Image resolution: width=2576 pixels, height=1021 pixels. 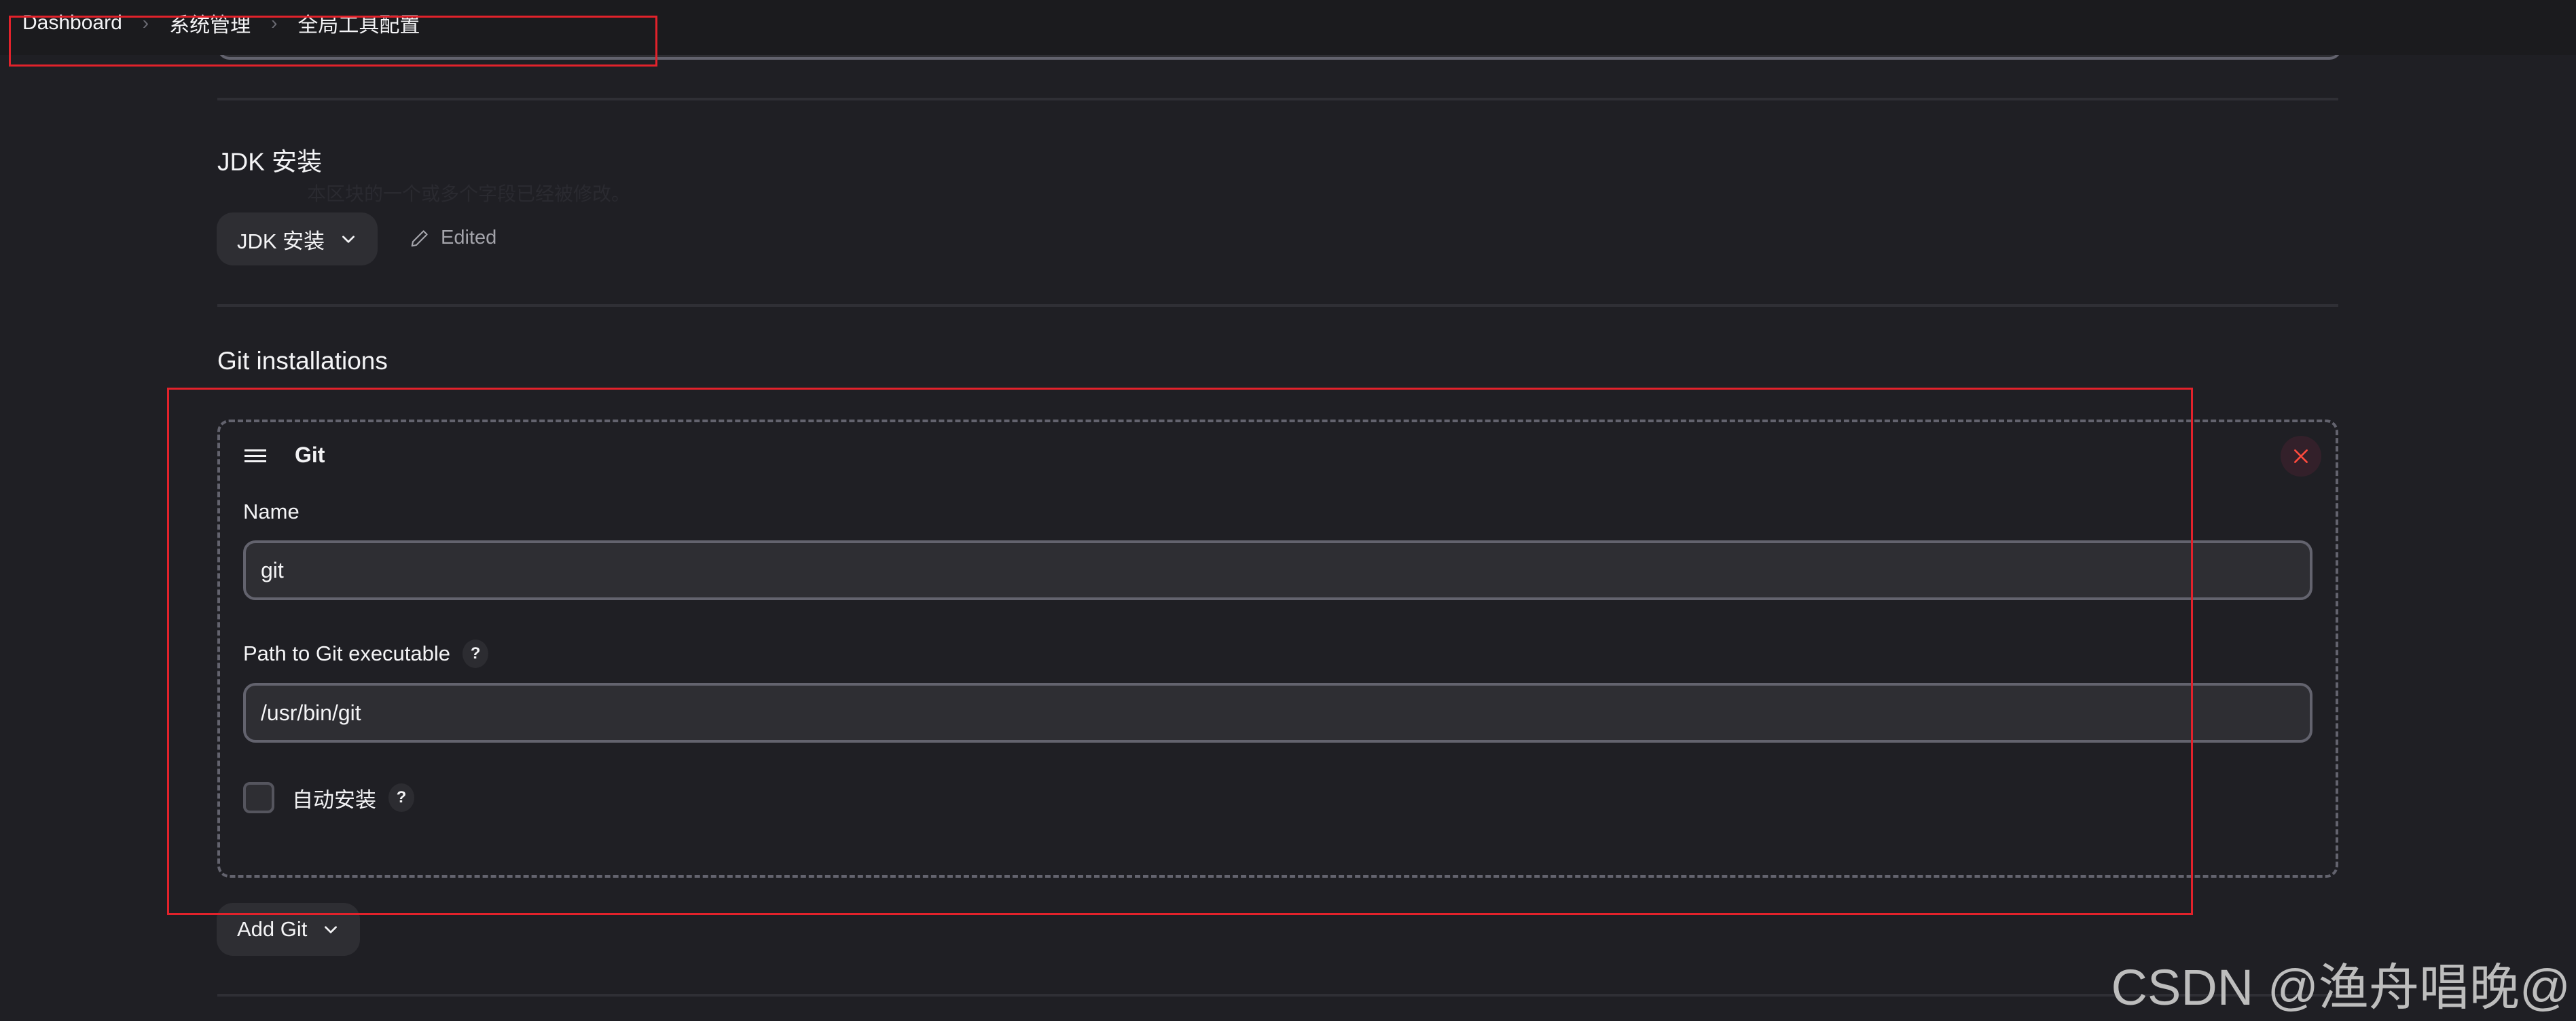 What do you see at coordinates (302, 361) in the screenshot?
I see `git-section-title: Git installations` at bounding box center [302, 361].